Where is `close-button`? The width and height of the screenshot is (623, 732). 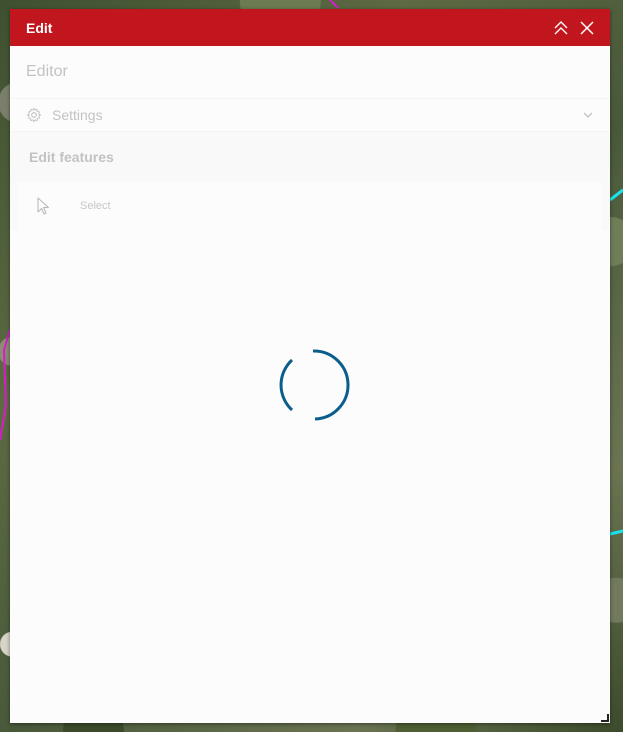 close-button is located at coordinates (587, 28).